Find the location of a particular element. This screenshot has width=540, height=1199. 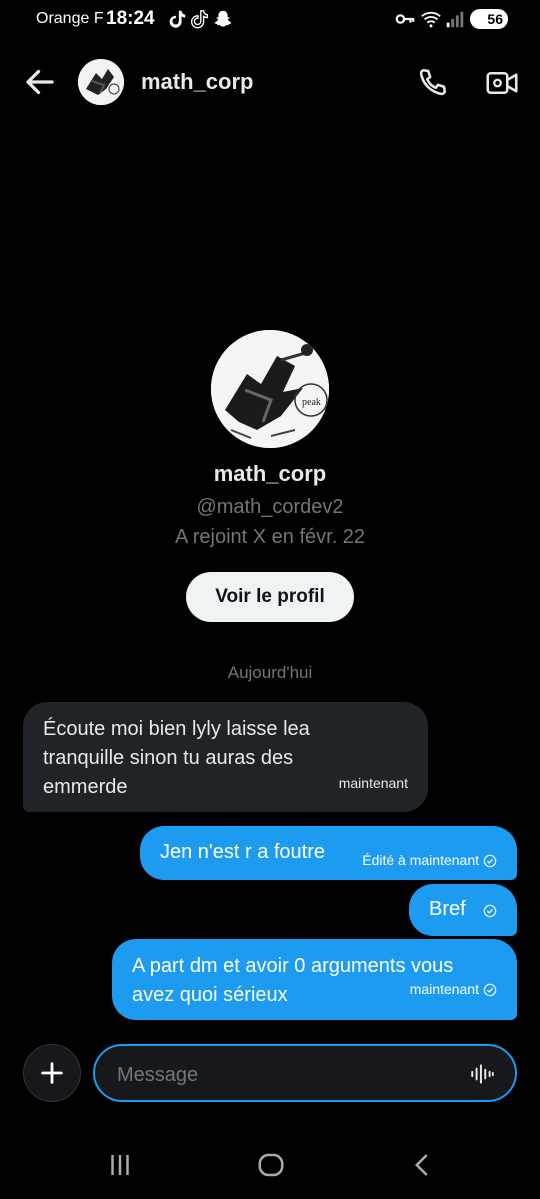

video-icon is located at coordinates (502, 83).